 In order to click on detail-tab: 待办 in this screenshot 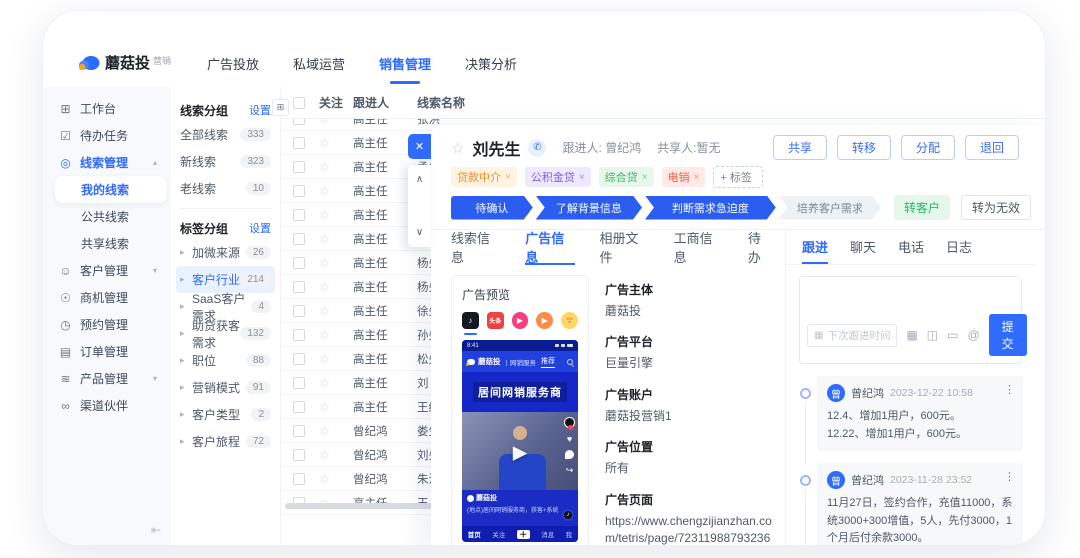, I will do `click(760, 247)`.